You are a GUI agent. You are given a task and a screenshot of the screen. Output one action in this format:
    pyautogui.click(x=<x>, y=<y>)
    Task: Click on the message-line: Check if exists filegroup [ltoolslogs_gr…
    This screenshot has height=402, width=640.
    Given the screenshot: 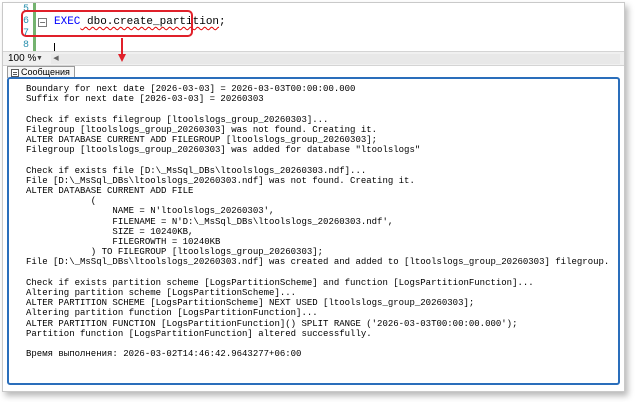 What is the action you would take?
    pyautogui.click(x=177, y=119)
    